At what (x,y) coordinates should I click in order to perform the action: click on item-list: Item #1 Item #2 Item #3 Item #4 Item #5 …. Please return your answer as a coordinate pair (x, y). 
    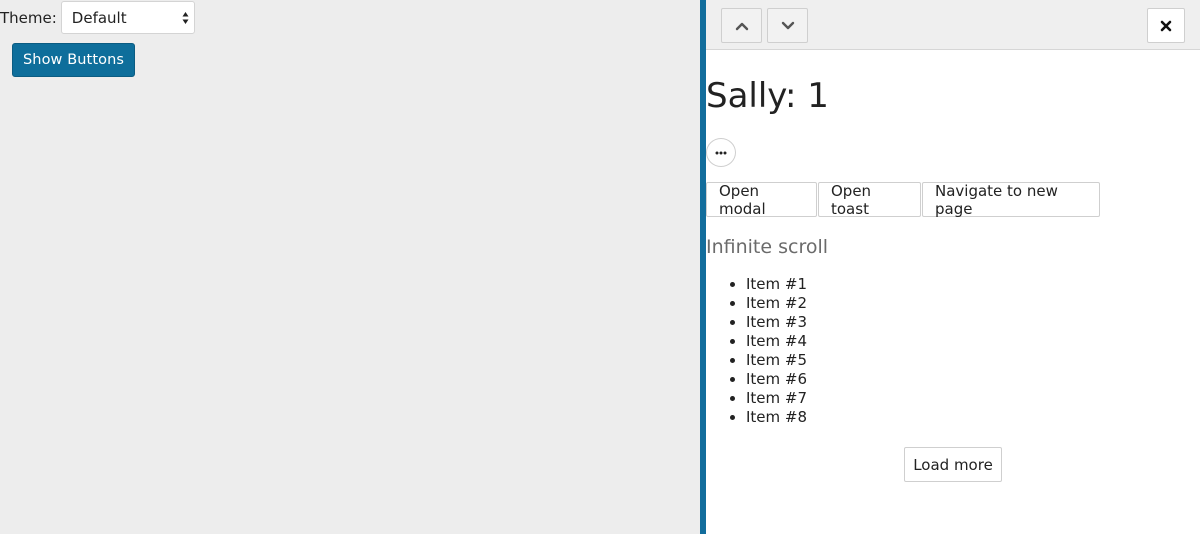
    Looking at the image, I should click on (756, 351).